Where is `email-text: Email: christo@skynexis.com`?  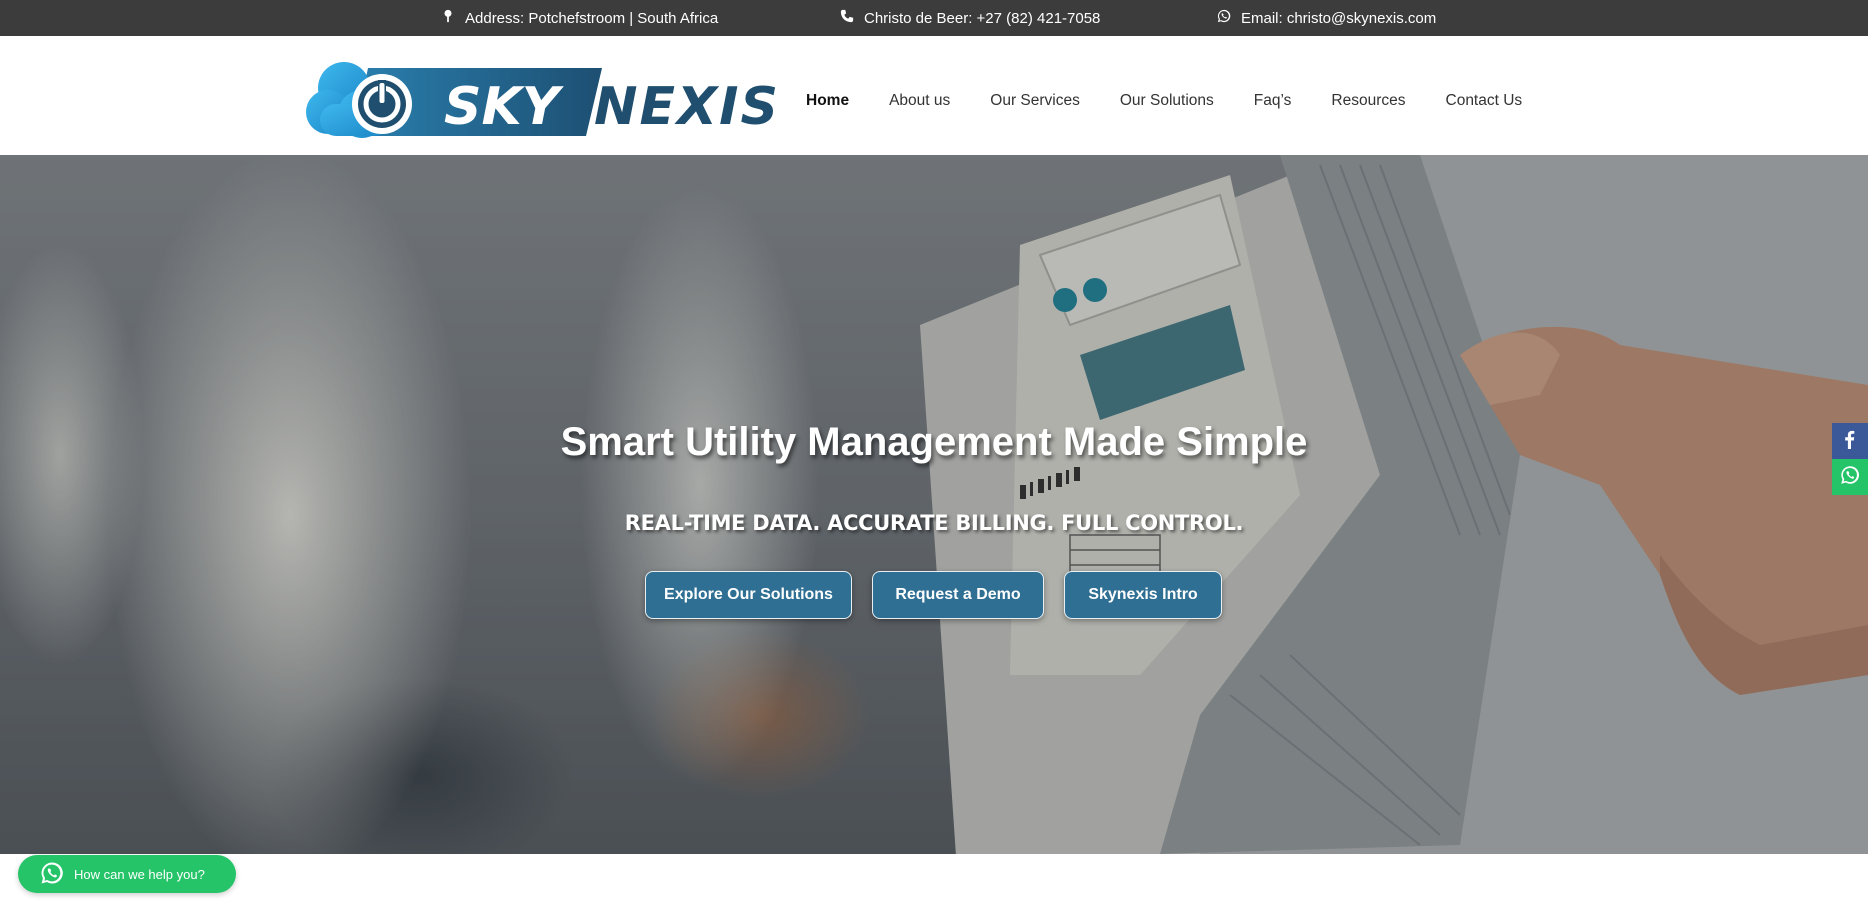
email-text: Email: christo@skynexis.com is located at coordinates (1338, 18).